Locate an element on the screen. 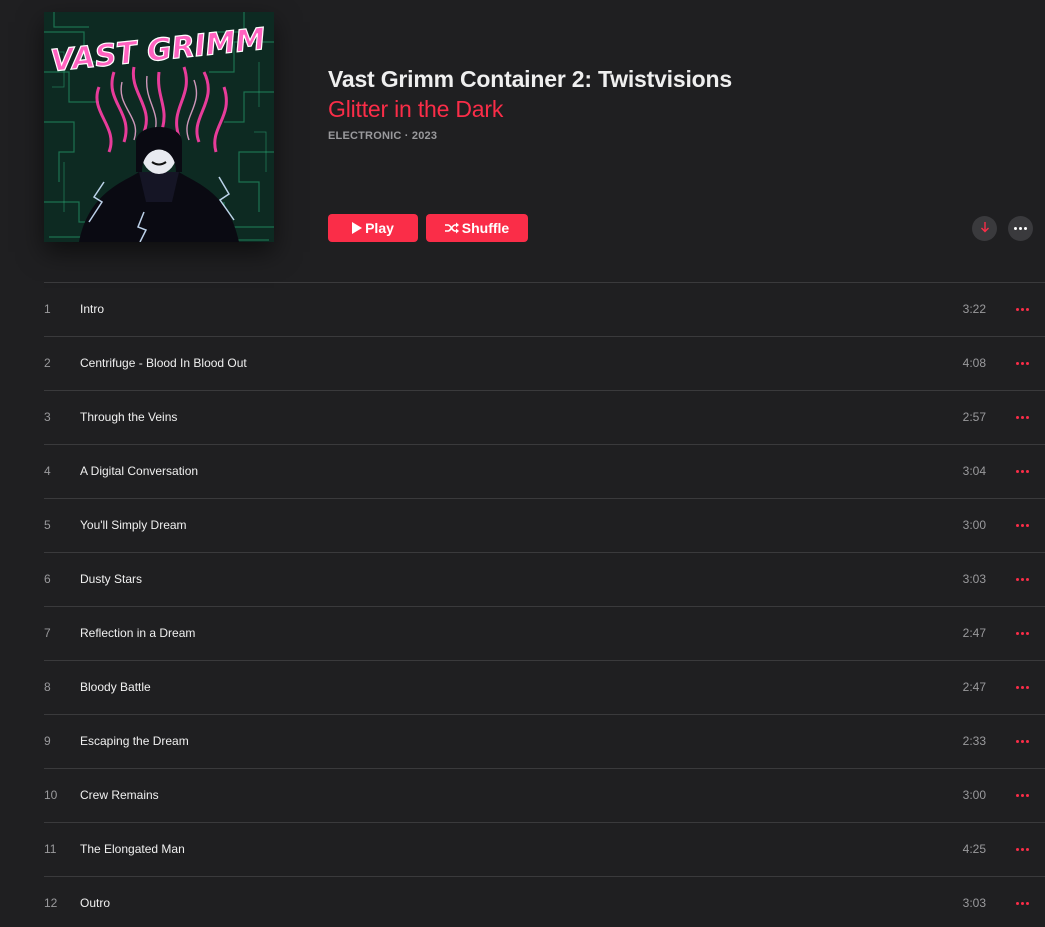  album-artist-link: Glitter in the Dark is located at coordinates (415, 109).